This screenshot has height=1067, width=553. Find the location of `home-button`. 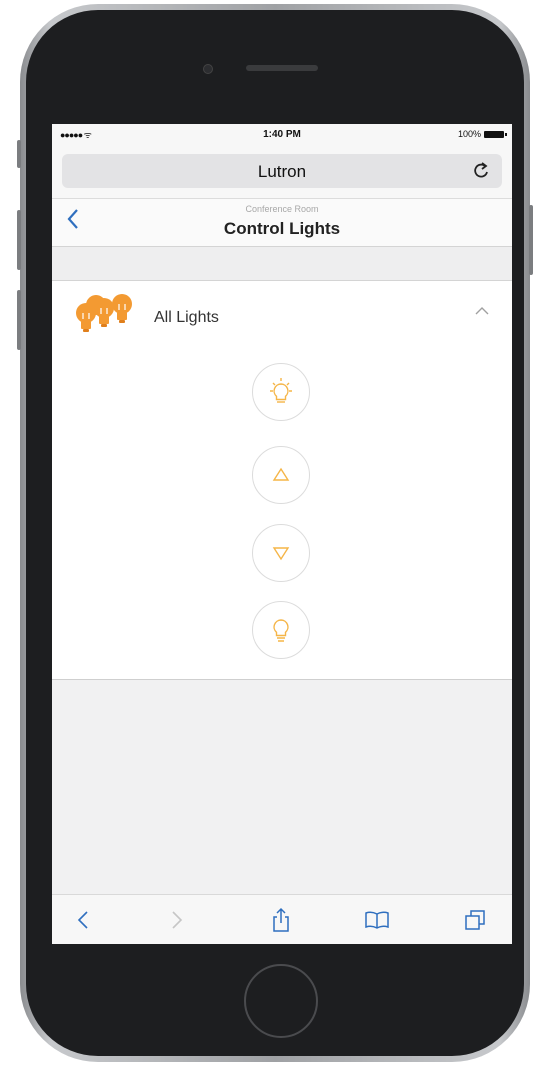

home-button is located at coordinates (281, 1001).